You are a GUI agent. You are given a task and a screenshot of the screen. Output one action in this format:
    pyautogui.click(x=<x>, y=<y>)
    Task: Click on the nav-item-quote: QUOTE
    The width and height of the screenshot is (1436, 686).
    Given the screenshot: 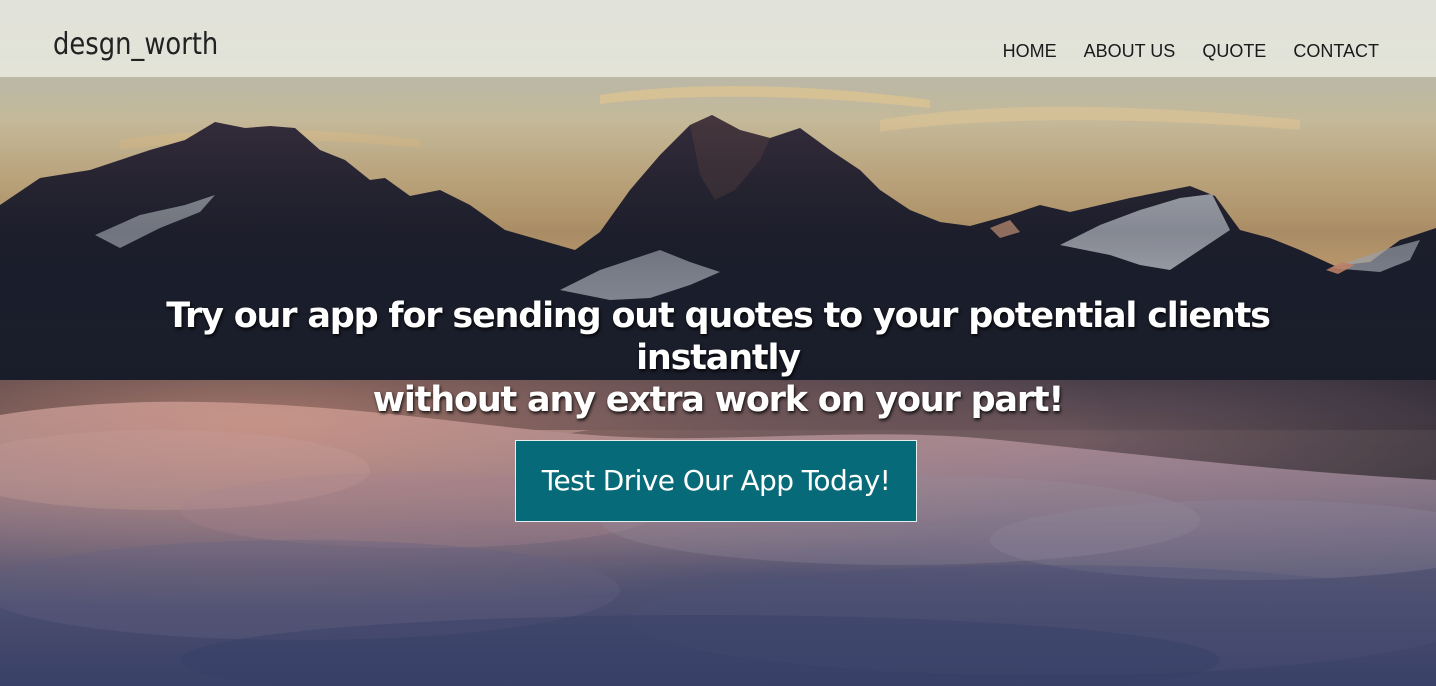 What is the action you would take?
    pyautogui.click(x=1234, y=51)
    